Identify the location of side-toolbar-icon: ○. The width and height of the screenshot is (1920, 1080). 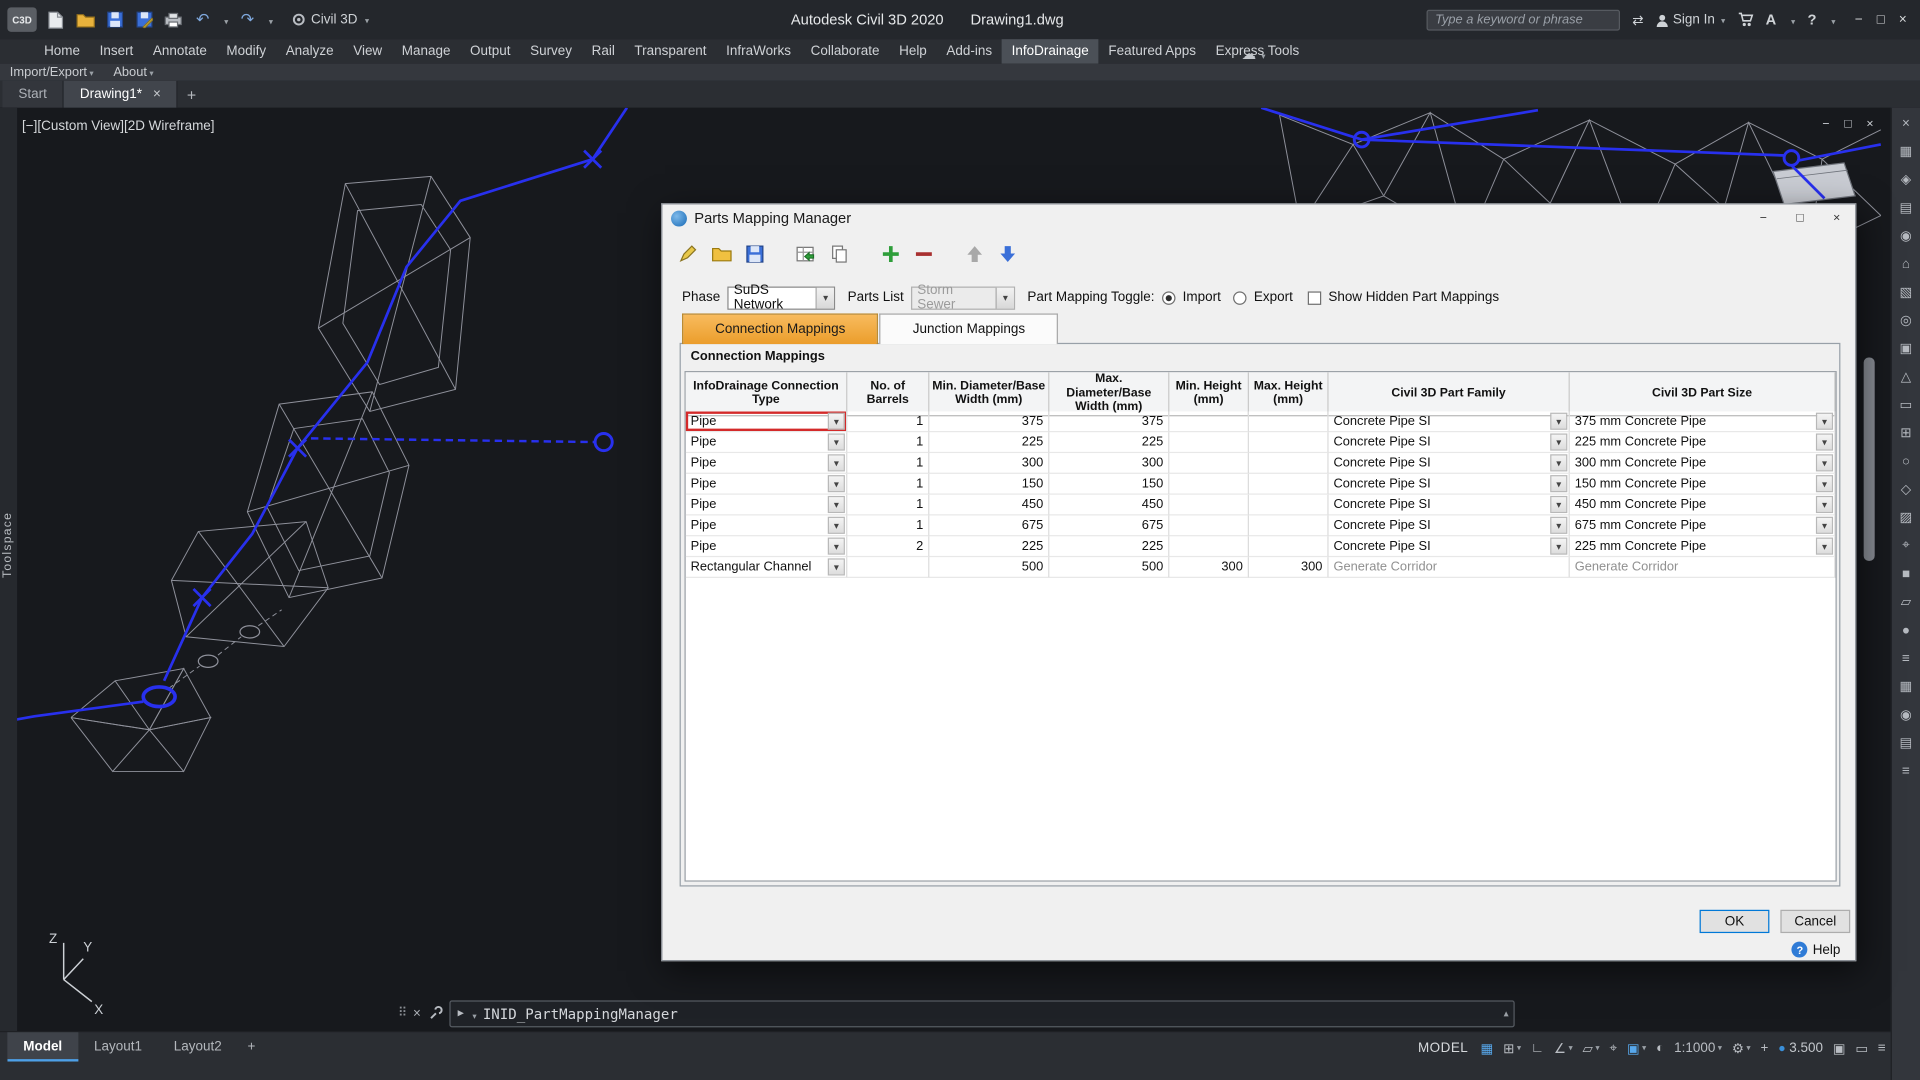
(1906, 461).